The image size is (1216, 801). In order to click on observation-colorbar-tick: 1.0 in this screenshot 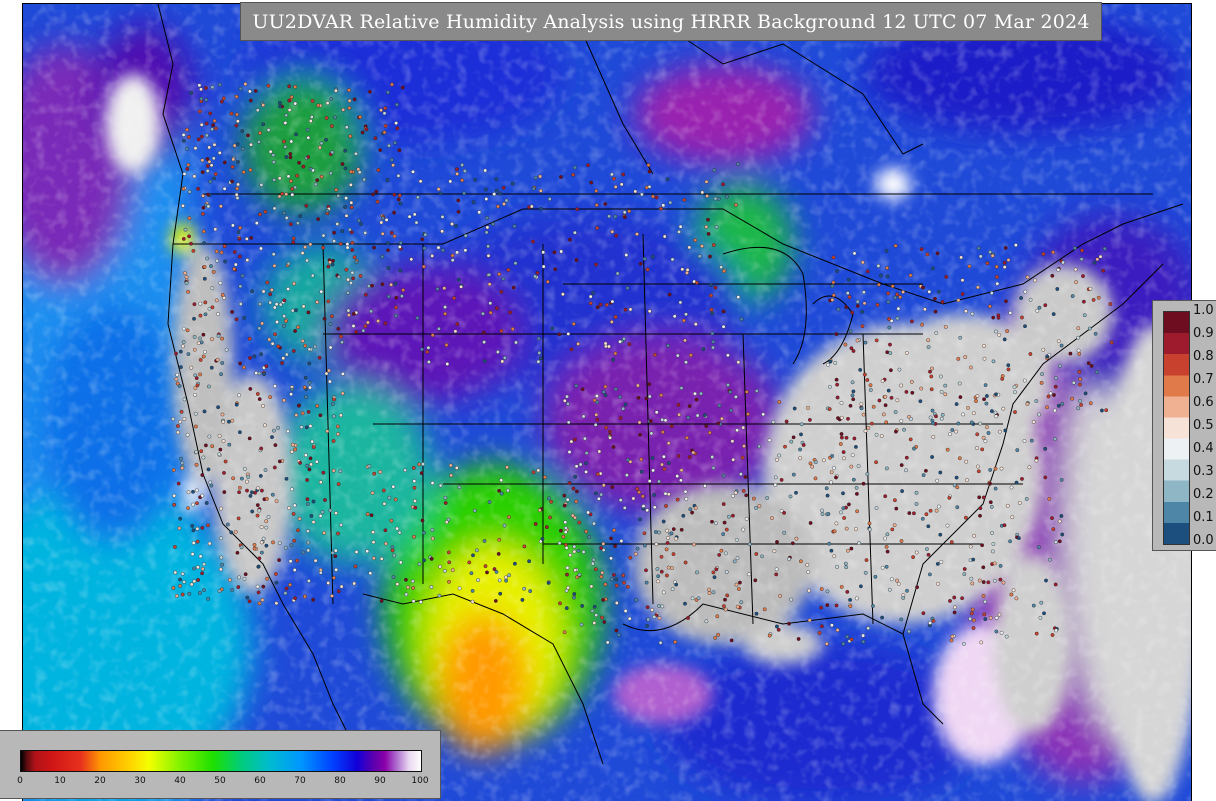, I will do `click(1203, 310)`.